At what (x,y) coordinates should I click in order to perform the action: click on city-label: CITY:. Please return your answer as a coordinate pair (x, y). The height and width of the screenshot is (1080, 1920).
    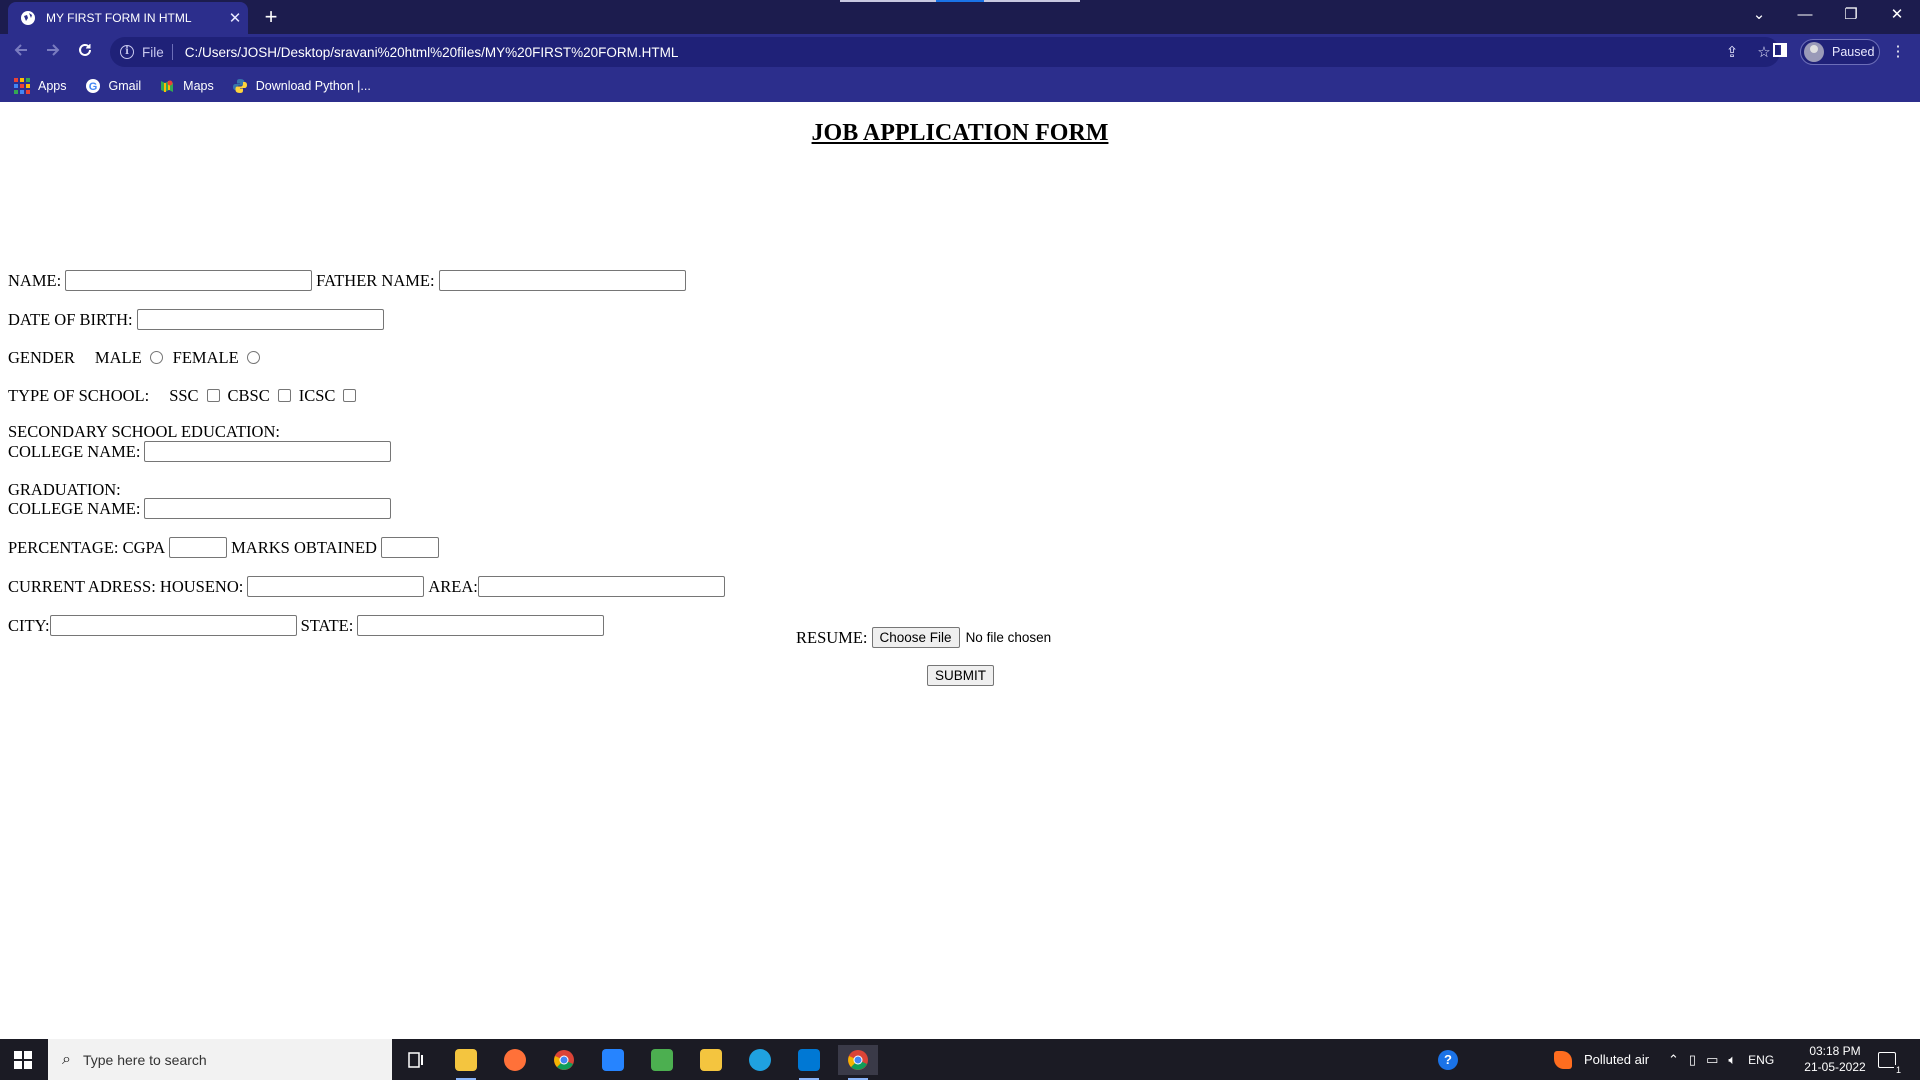
    Looking at the image, I should click on (29, 625).